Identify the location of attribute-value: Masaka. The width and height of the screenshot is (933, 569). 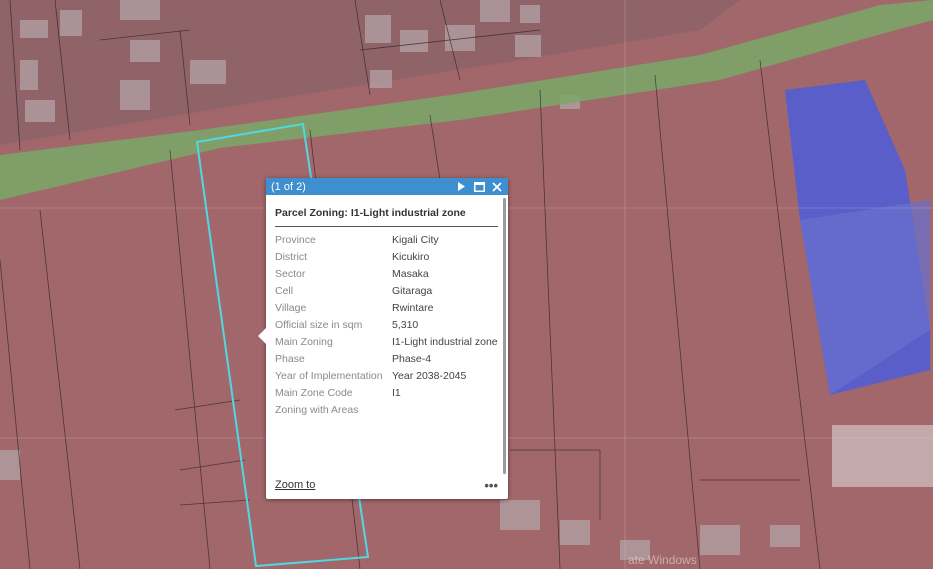
(410, 274).